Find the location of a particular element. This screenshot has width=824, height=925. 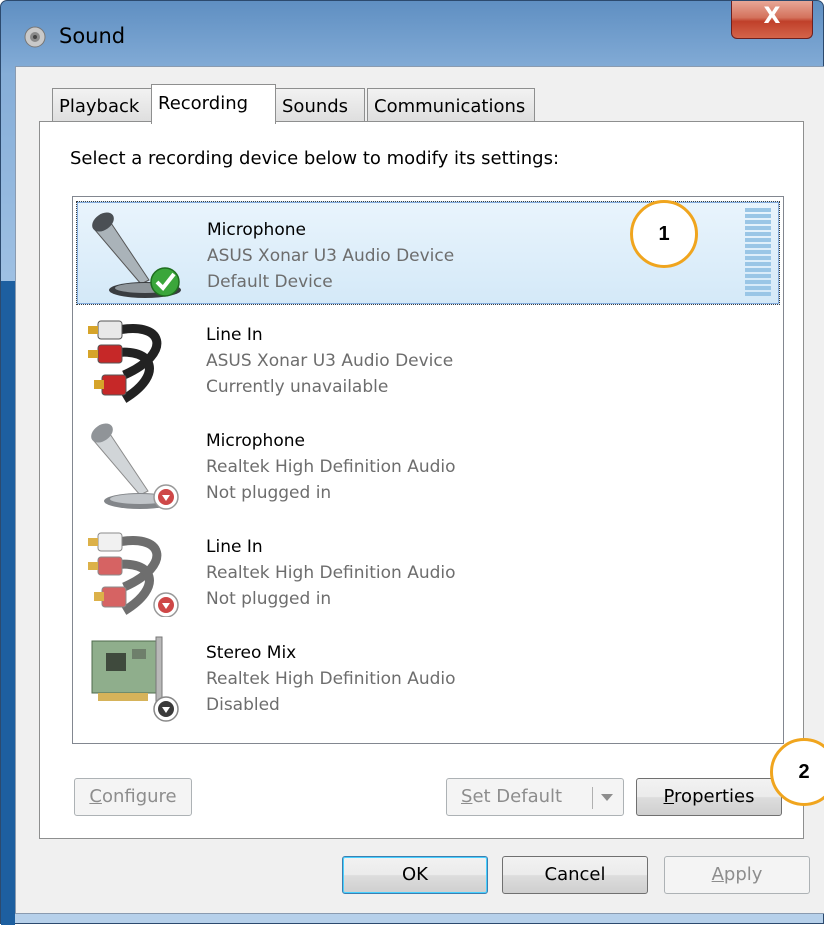

properties-button: Properties is located at coordinates (709, 797).